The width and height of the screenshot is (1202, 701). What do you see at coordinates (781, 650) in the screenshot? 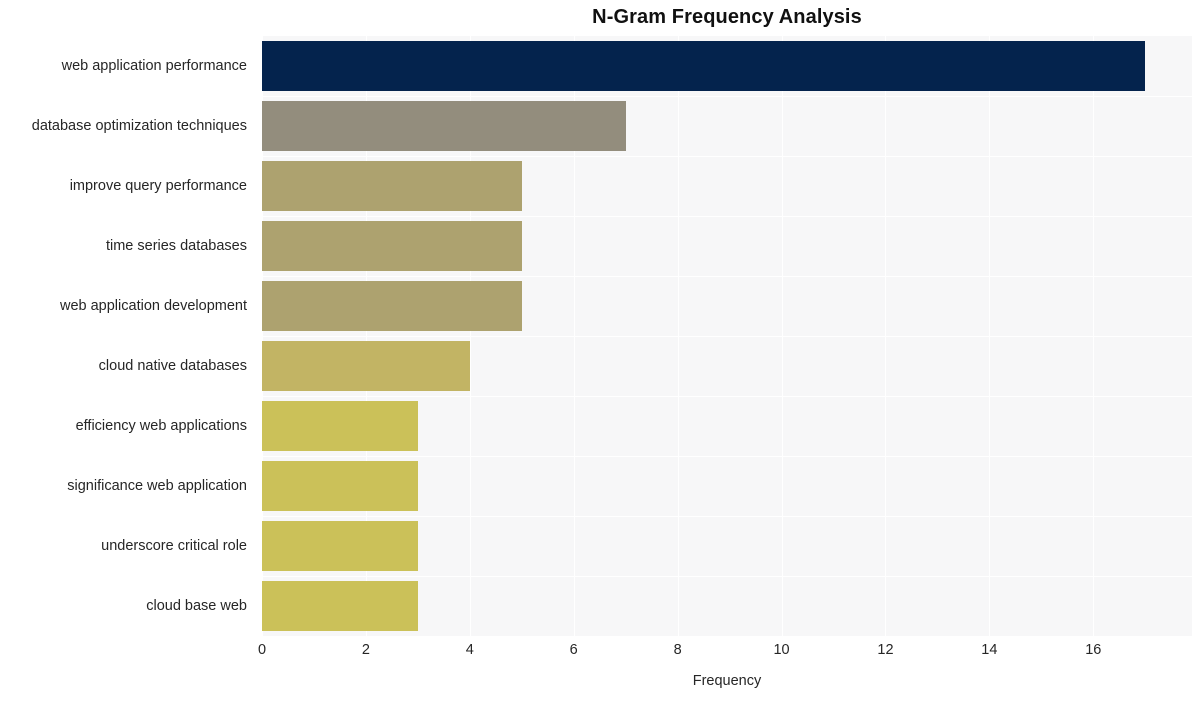
I see `x-axis-tick-label: 10` at bounding box center [781, 650].